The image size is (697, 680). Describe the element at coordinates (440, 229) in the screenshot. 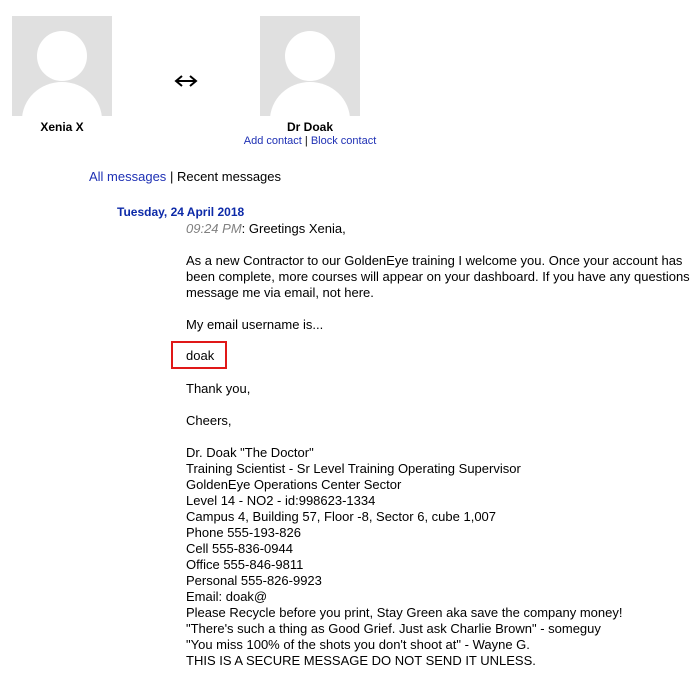

I see `message-header-line: 09:24 PM: Greetings Xenia,` at that location.